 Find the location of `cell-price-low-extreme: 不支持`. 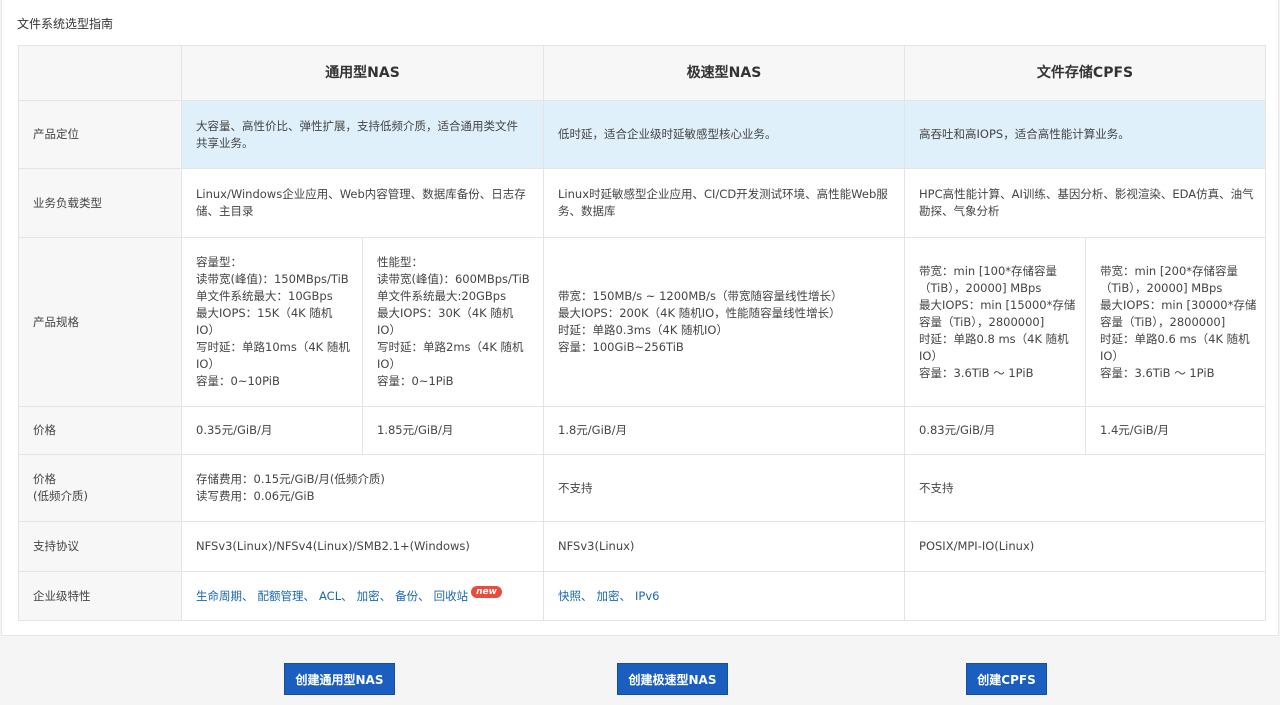

cell-price-low-extreme: 不支持 is located at coordinates (724, 488).